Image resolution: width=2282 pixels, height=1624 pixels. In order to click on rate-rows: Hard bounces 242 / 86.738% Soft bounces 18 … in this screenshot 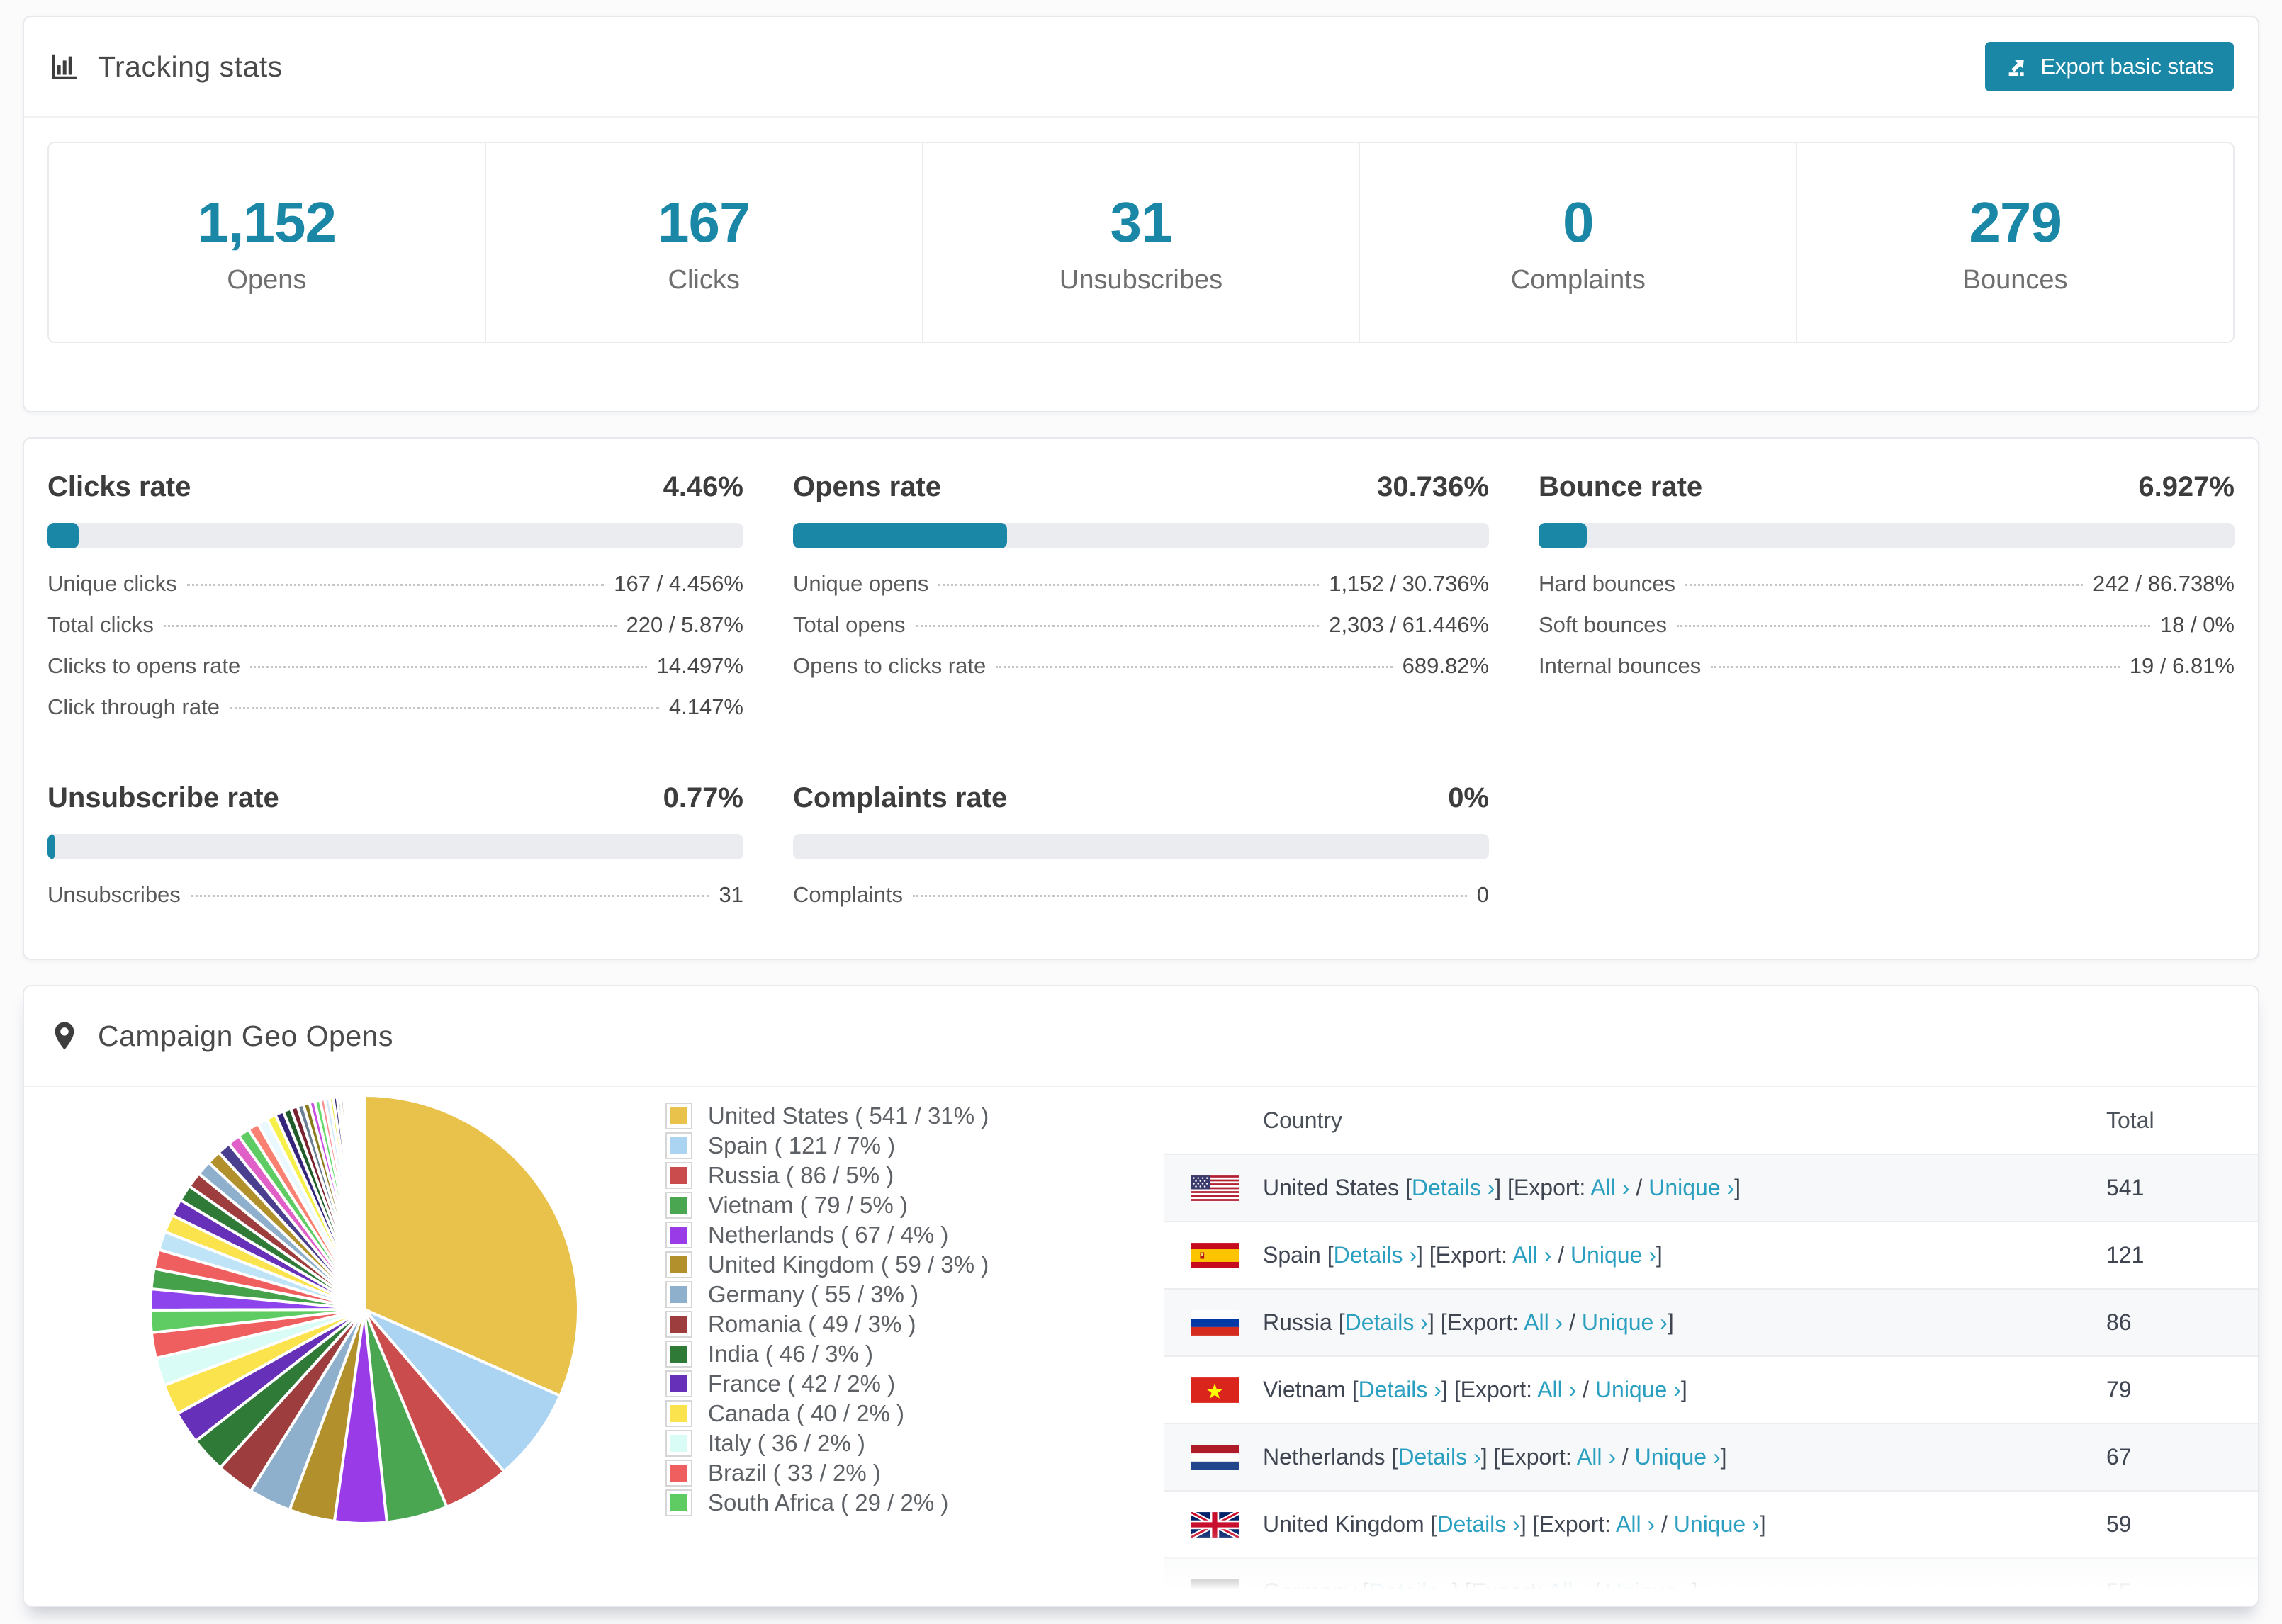, I will do `click(1887, 632)`.